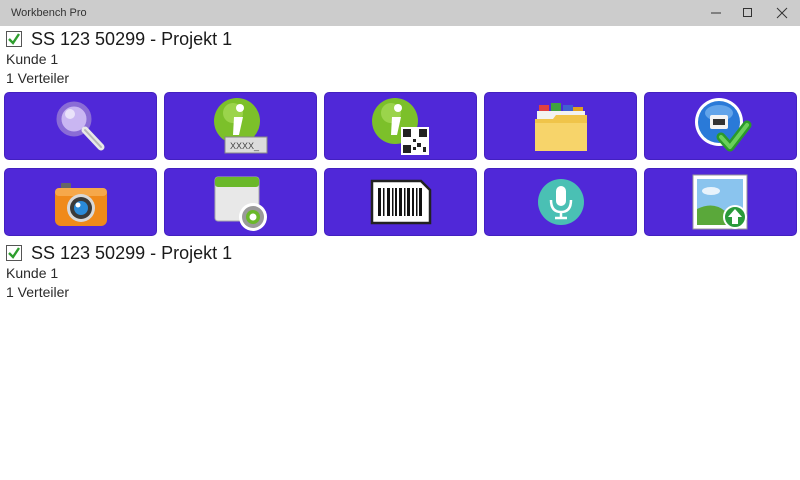 This screenshot has height=480, width=800. I want to click on search-tile, so click(80, 126).